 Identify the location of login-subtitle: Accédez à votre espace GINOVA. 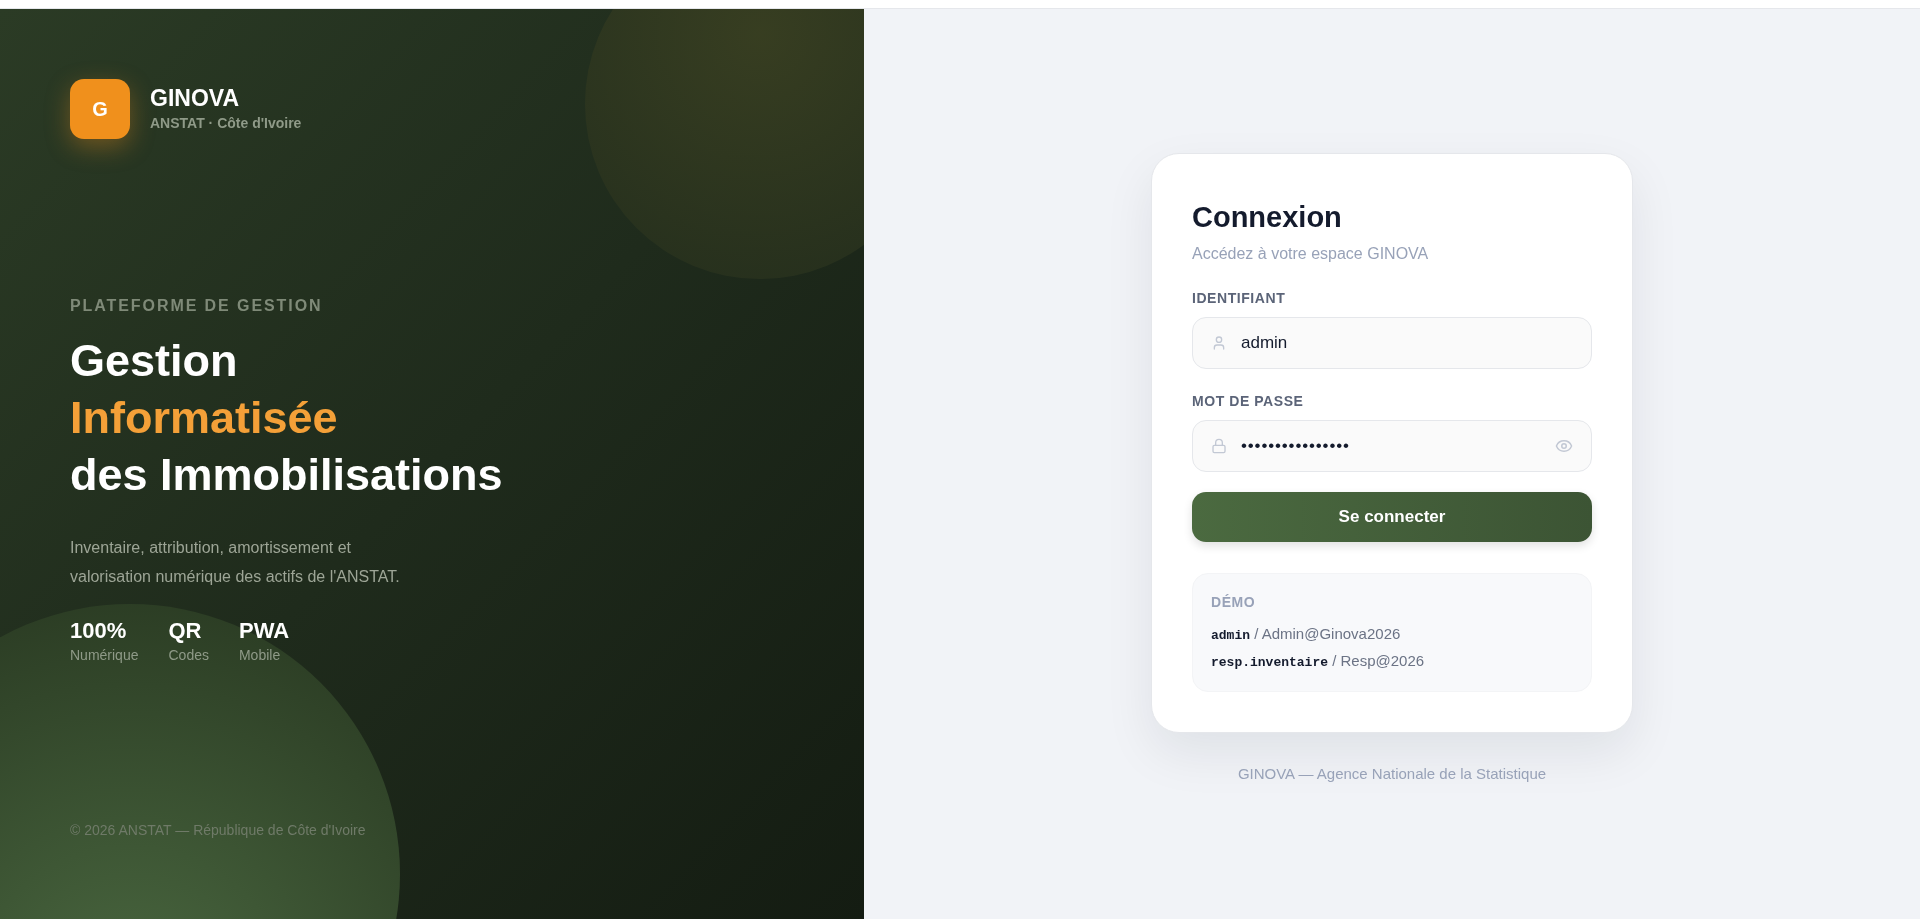
(1311, 253).